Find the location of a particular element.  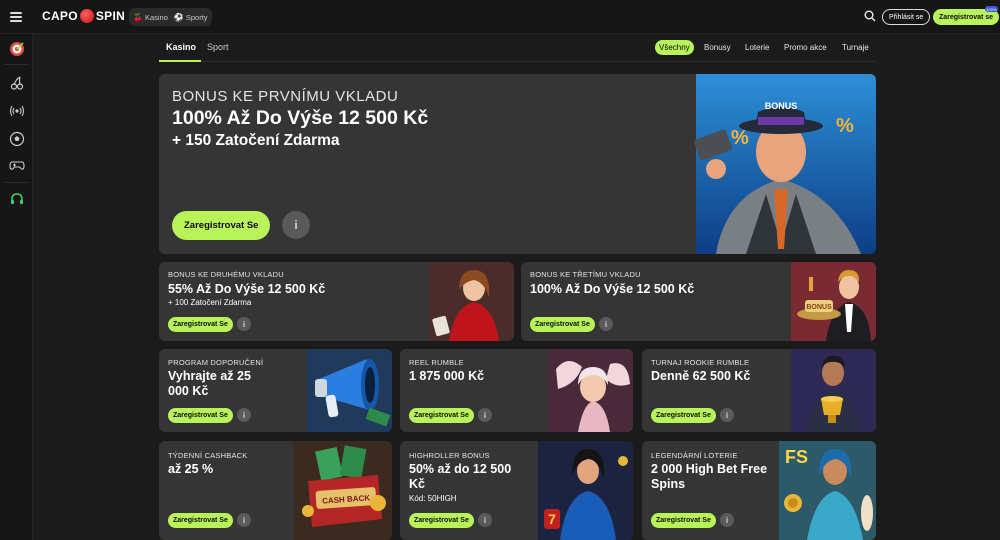

card-label: BONUS KE TŘETÍMU VKLADU is located at coordinates (585, 274).